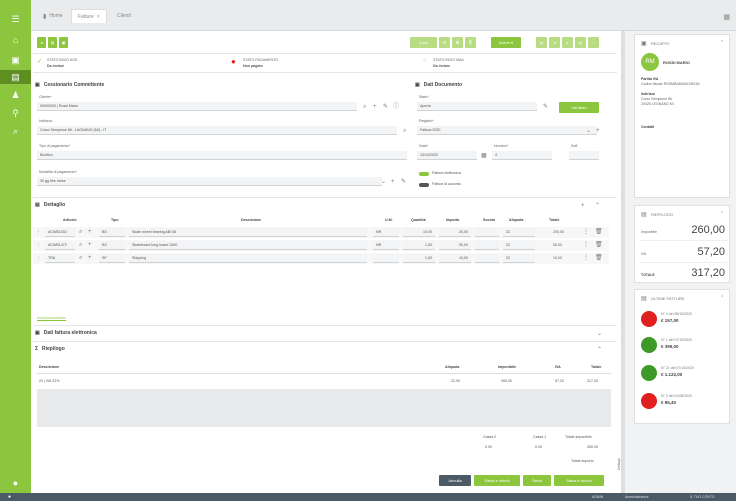 Image resolution: width=736 pixels, height=501 pixels. I want to click on search-address-icon: ⌕, so click(404, 131).